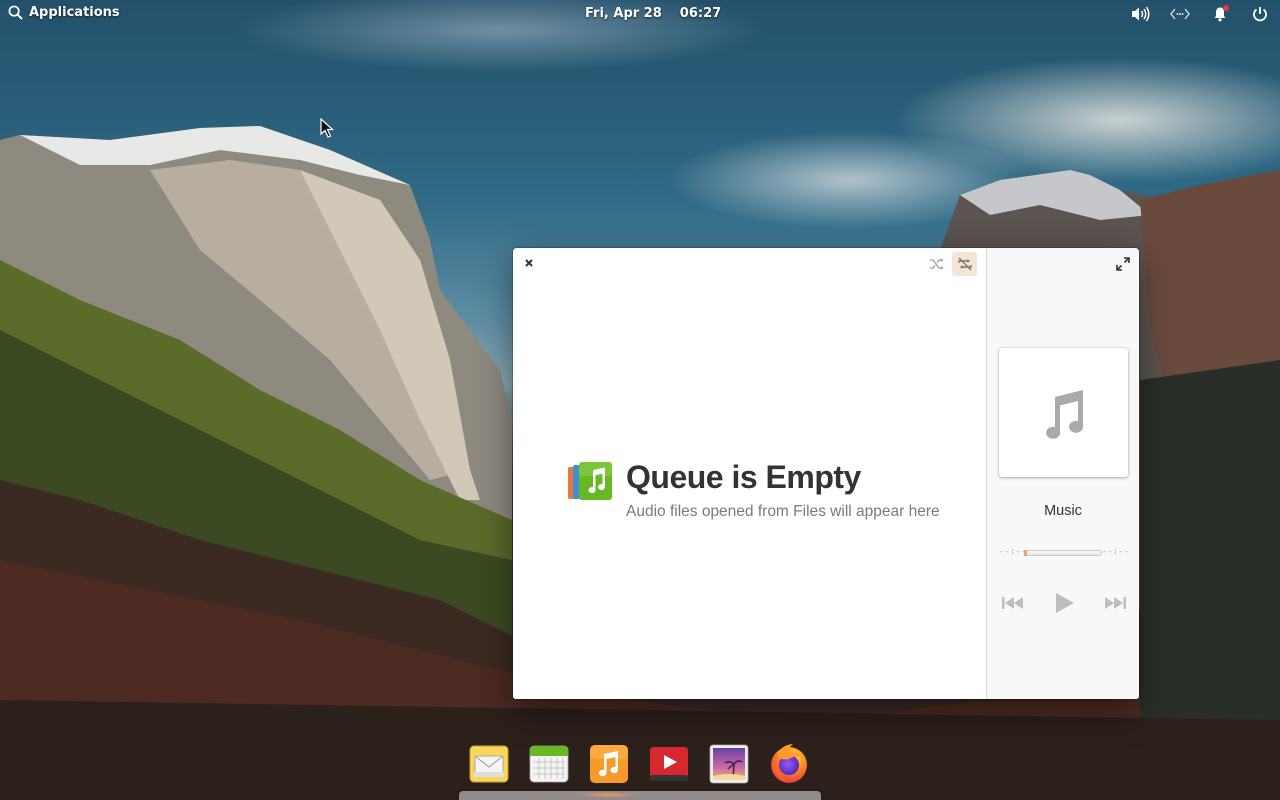 The height and width of the screenshot is (800, 1280). I want to click on repeat-off-icon, so click(964, 264).